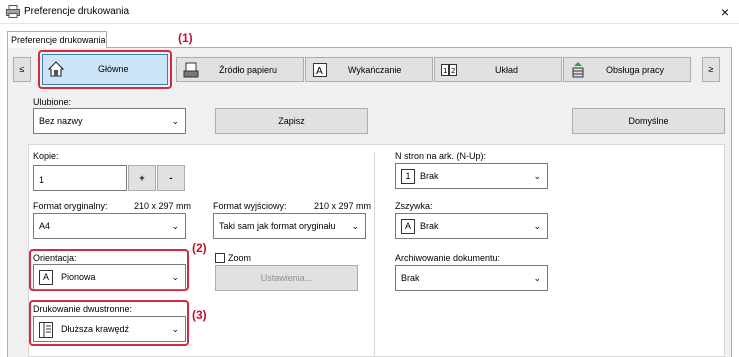 The height and width of the screenshot is (357, 739). What do you see at coordinates (343, 206) in the screenshot?
I see `output-format-size: 210 x 297 mm` at bounding box center [343, 206].